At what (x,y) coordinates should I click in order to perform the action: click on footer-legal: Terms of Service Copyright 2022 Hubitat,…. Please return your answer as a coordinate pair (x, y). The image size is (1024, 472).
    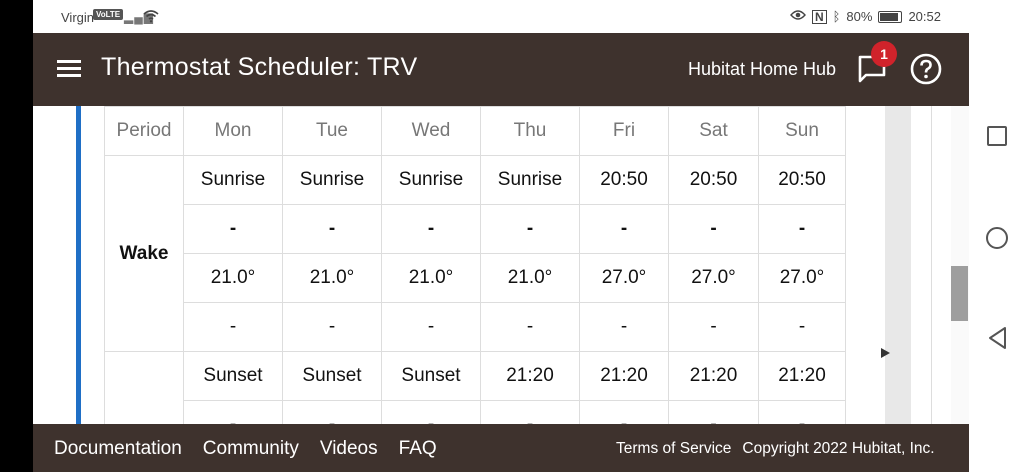
    Looking at the image, I should click on (775, 449).